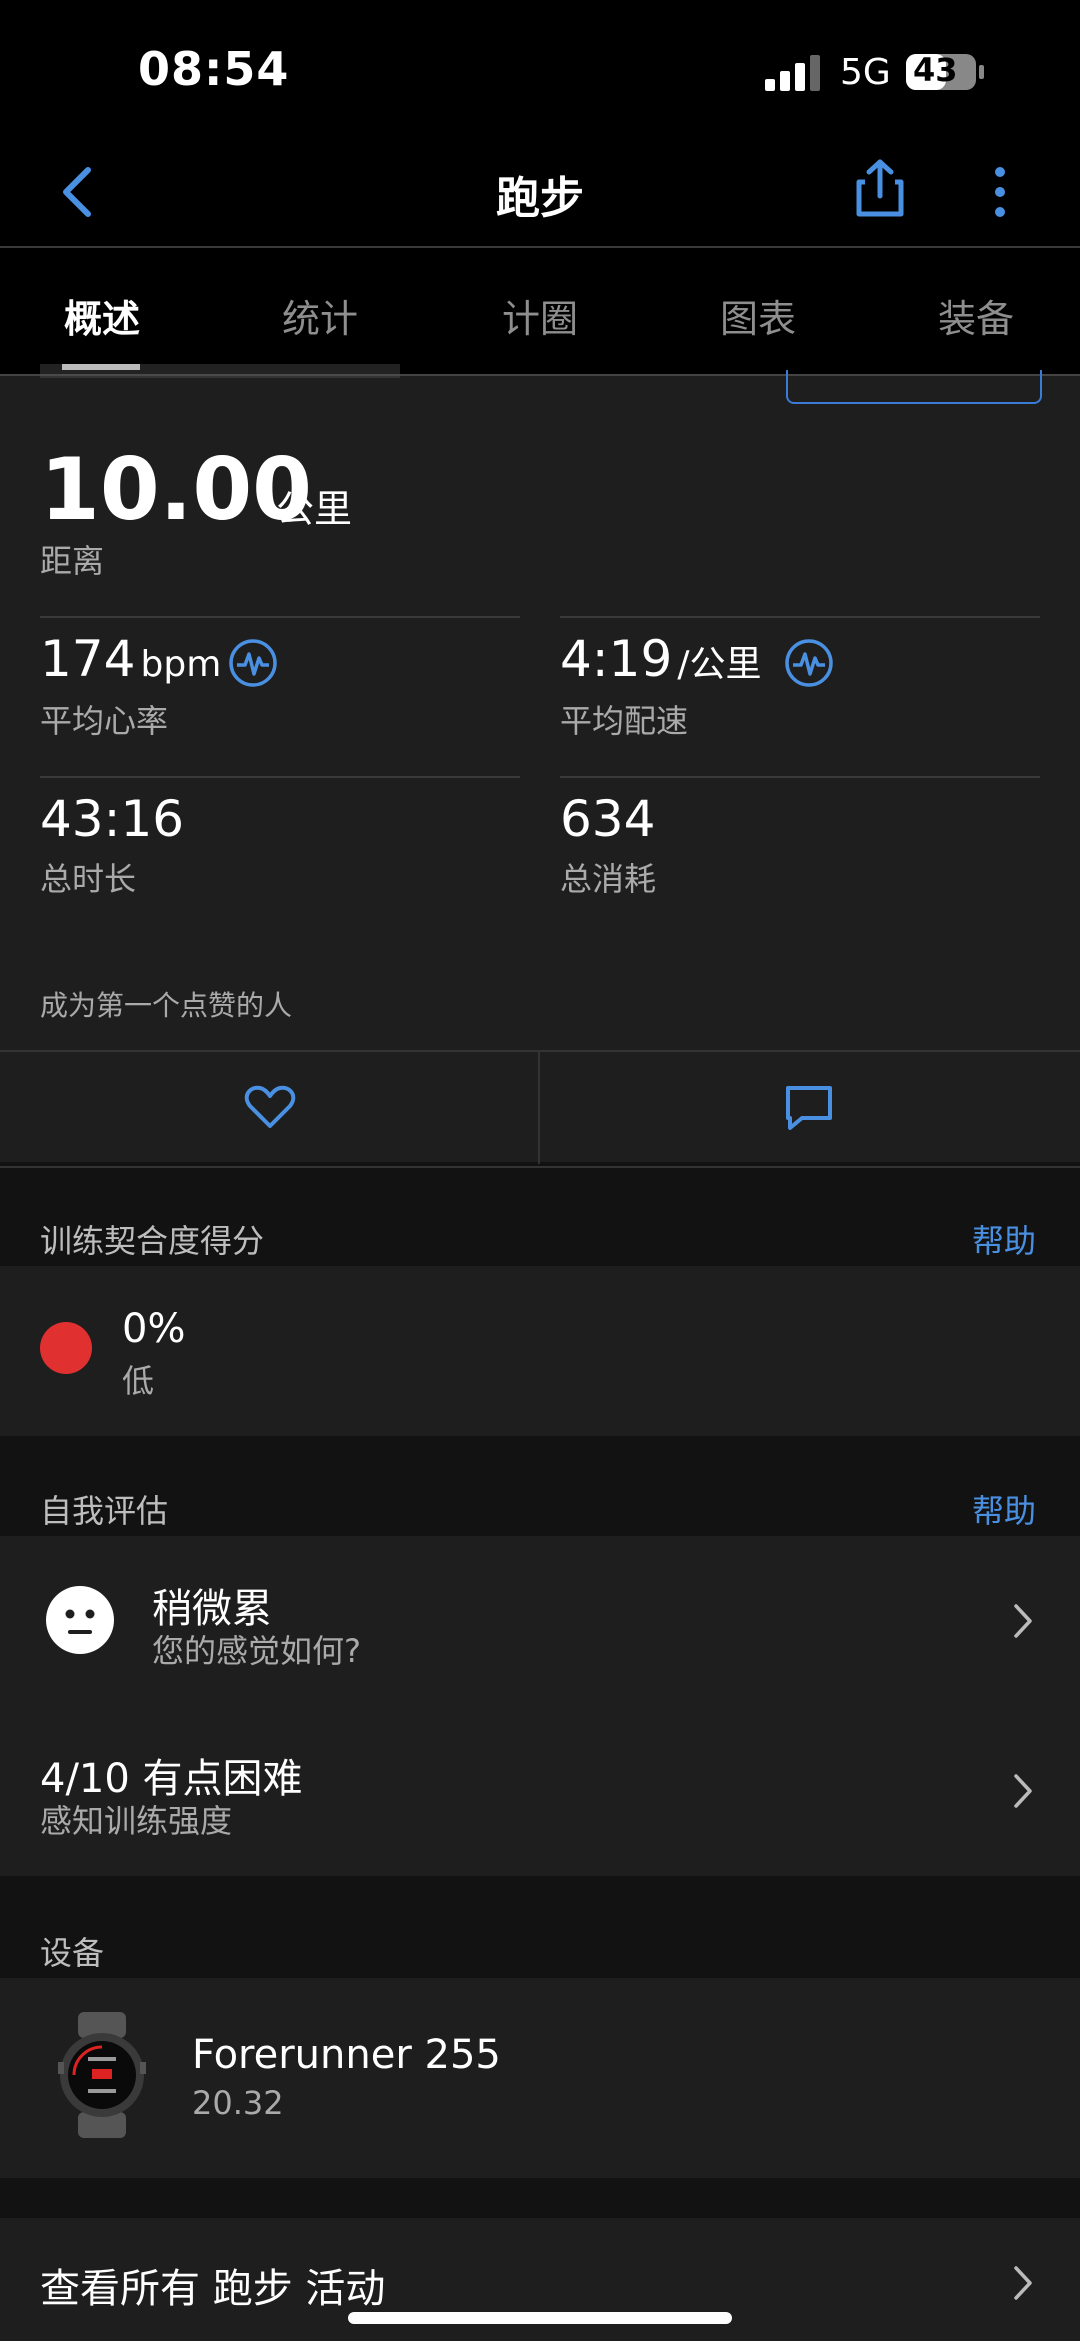 The height and width of the screenshot is (2341, 1080). Describe the element at coordinates (102, 315) in the screenshot. I see `tab-overview: 概述` at that location.